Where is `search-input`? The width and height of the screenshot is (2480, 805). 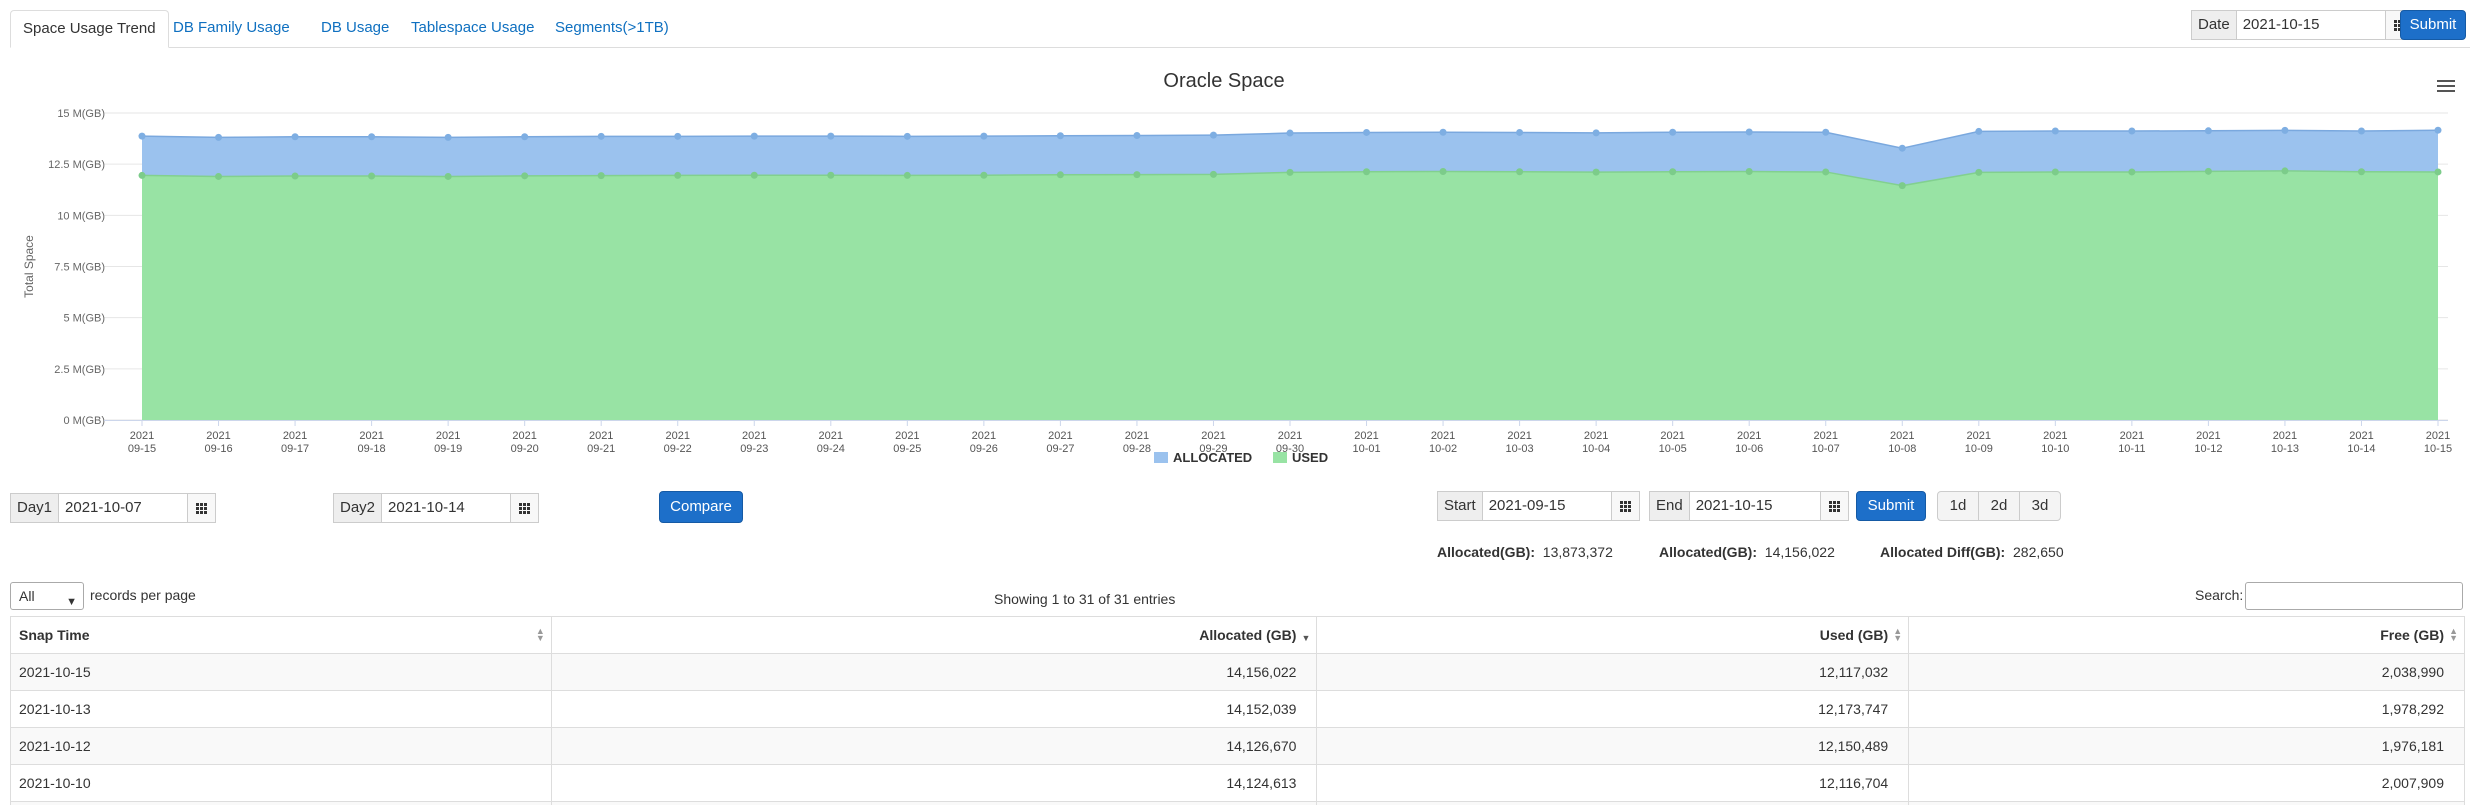 search-input is located at coordinates (2354, 596).